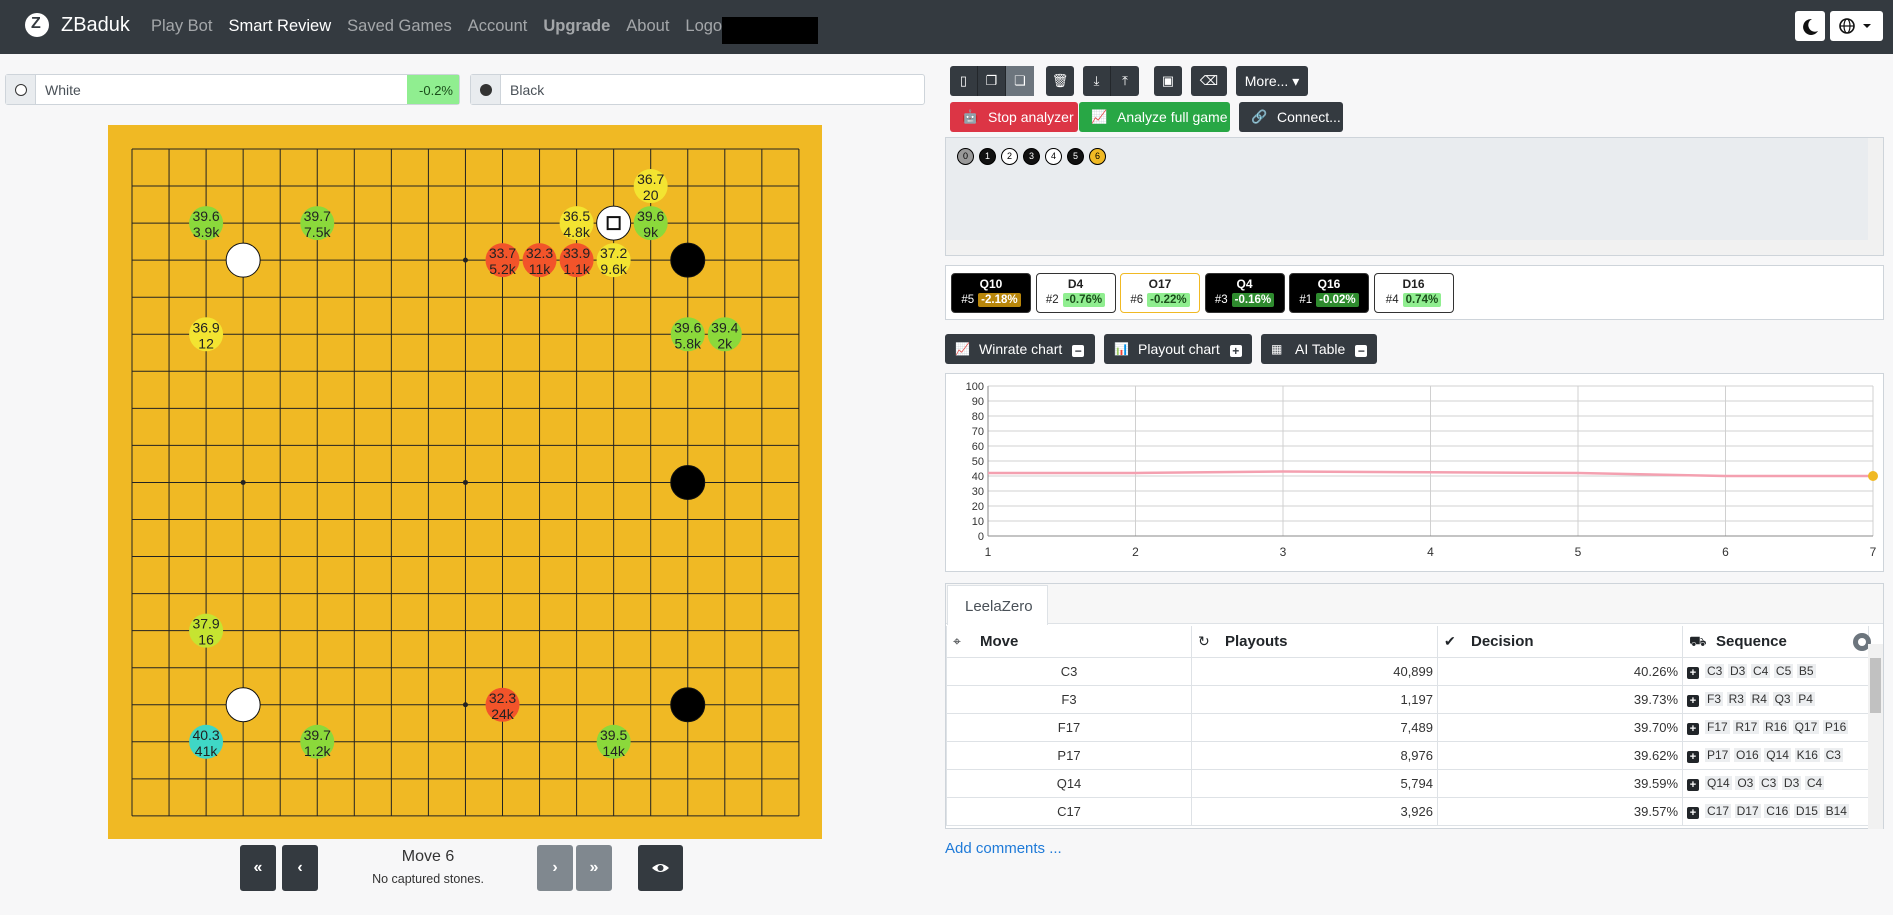 This screenshot has width=1893, height=915. What do you see at coordinates (1020, 81) in the screenshot?
I see `paste-icon: ❏` at bounding box center [1020, 81].